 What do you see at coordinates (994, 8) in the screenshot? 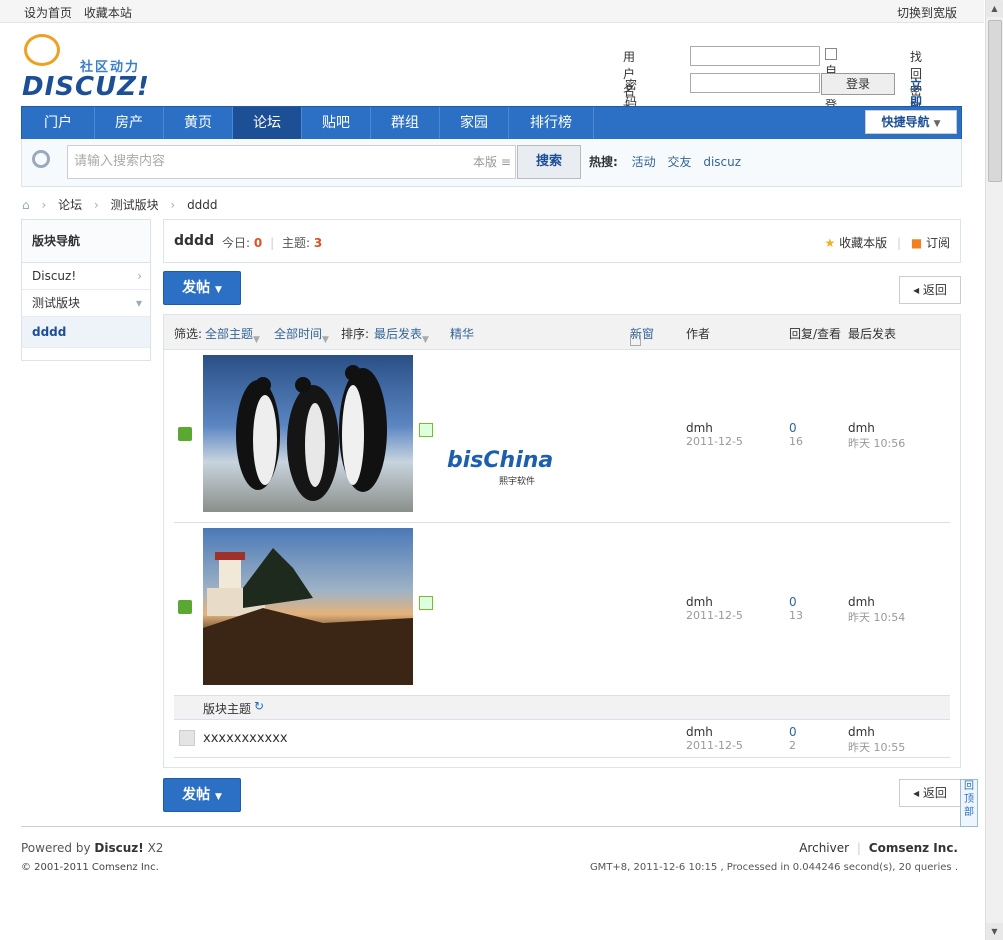
I see `scroll-up-arrow-icon: ▲` at bounding box center [994, 8].